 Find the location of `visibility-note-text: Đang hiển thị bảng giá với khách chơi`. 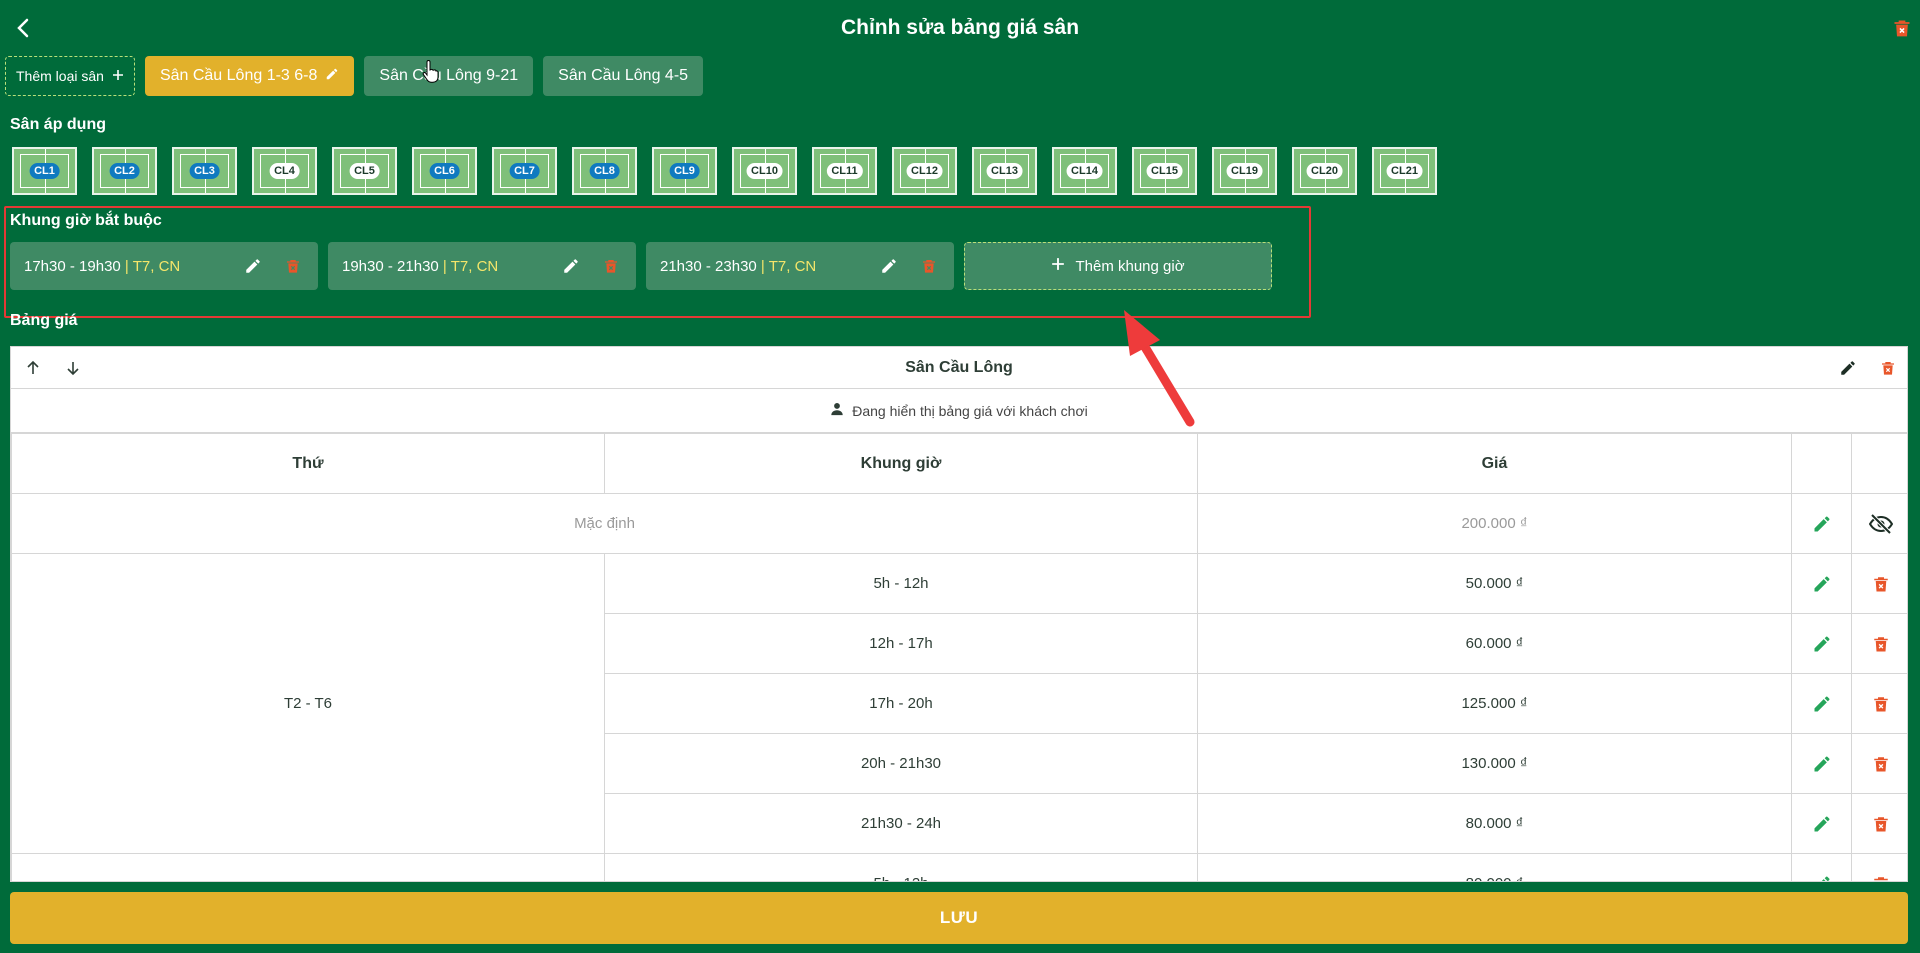

visibility-note-text: Đang hiển thị bảng giá với khách chơi is located at coordinates (970, 410).